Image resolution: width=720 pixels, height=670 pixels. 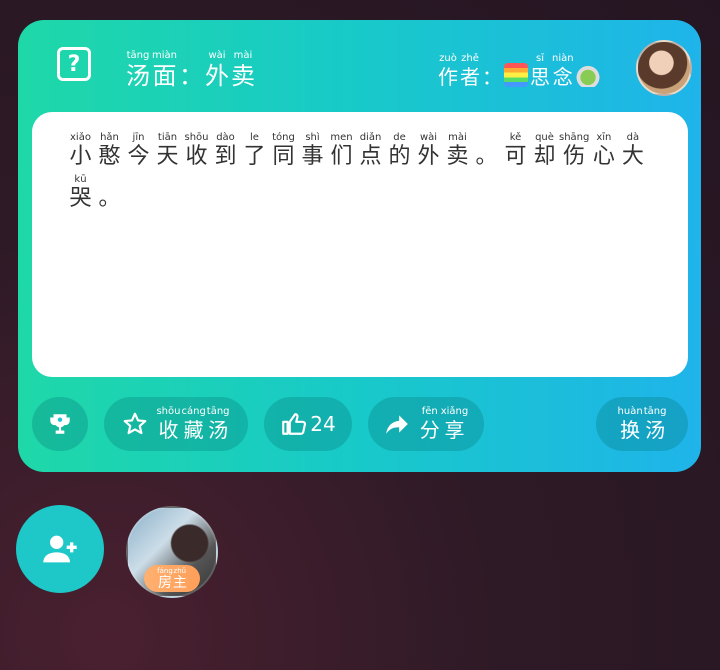 I want to click on hanzi: 享, so click(x=454, y=430).